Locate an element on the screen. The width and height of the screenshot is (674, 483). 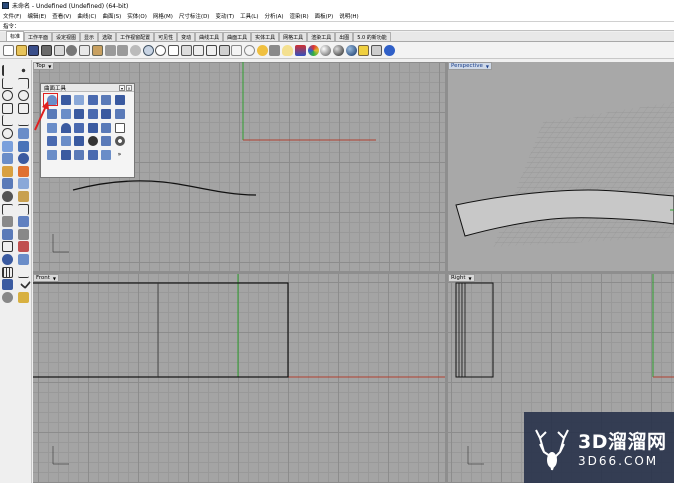
zoom-extents-icon is located at coordinates (186, 50).